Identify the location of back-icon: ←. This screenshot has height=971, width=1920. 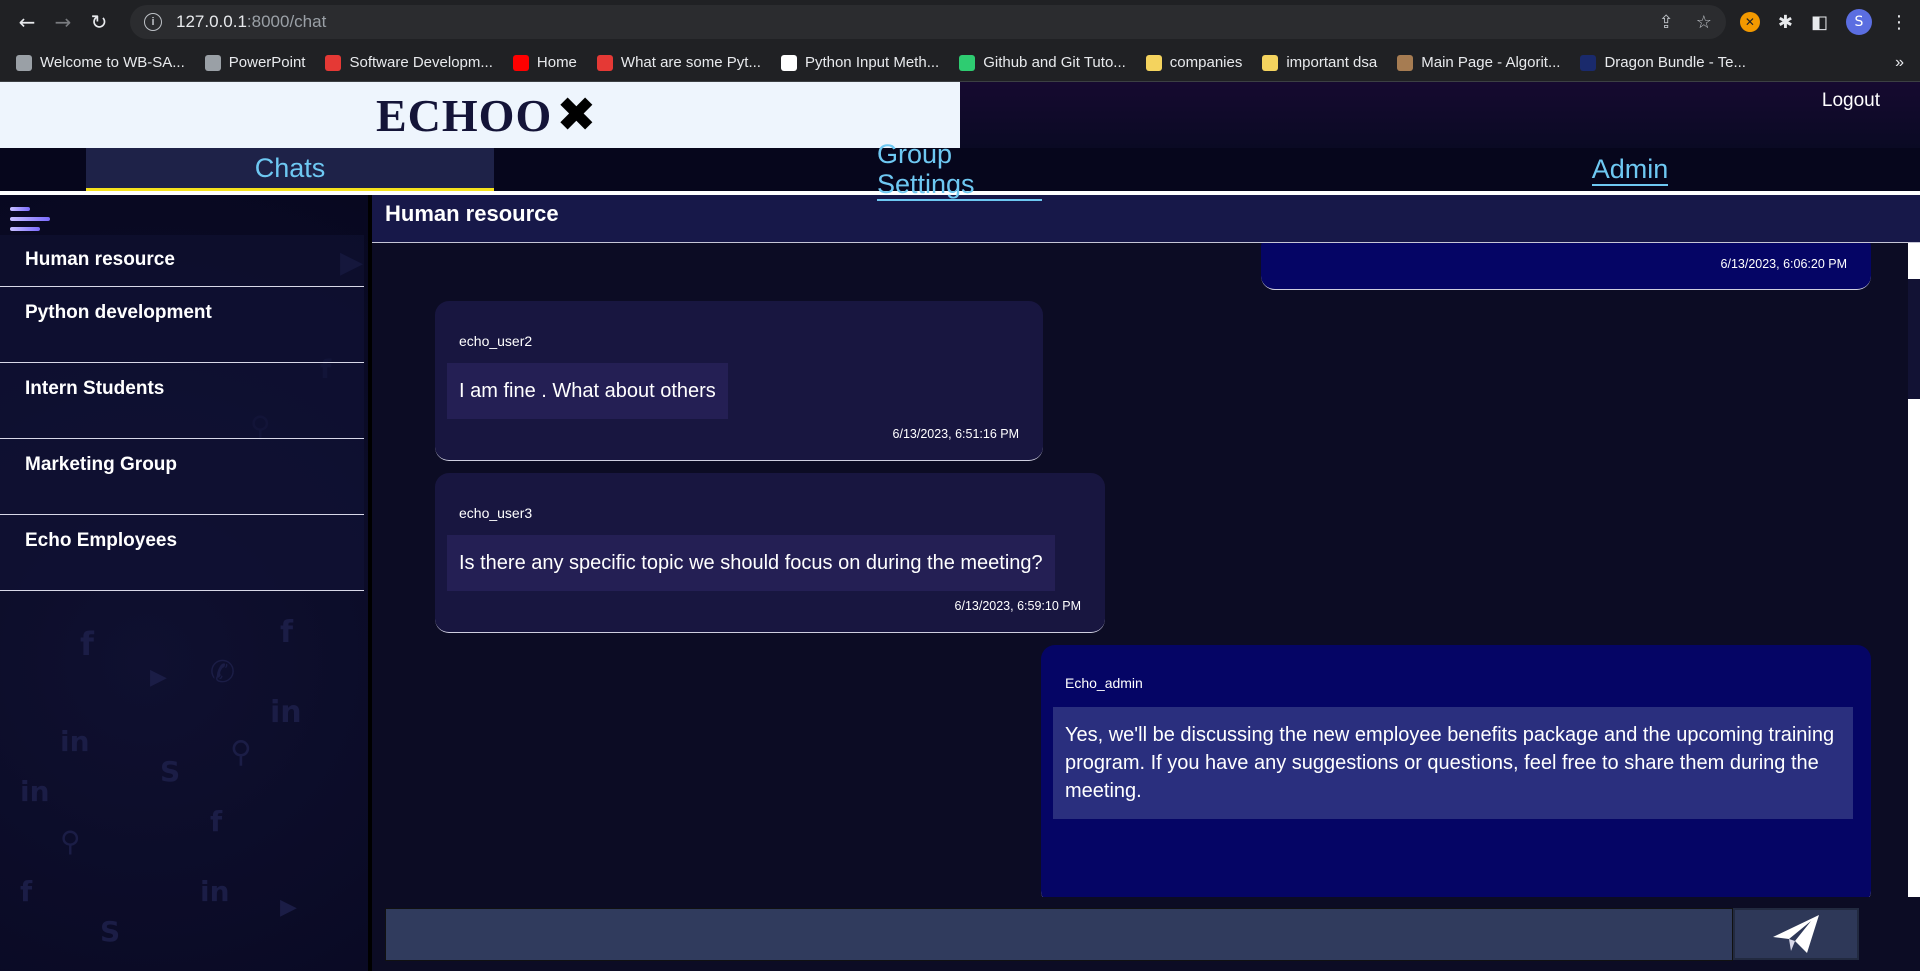
(27, 22).